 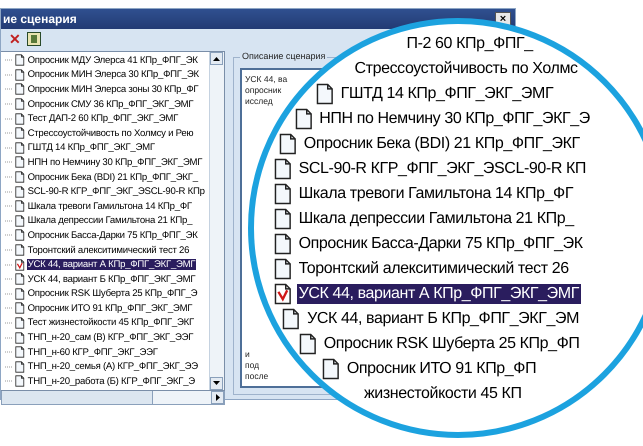 I want to click on magnified-item: жизнестойкости 45 КП, so click(x=443, y=394).